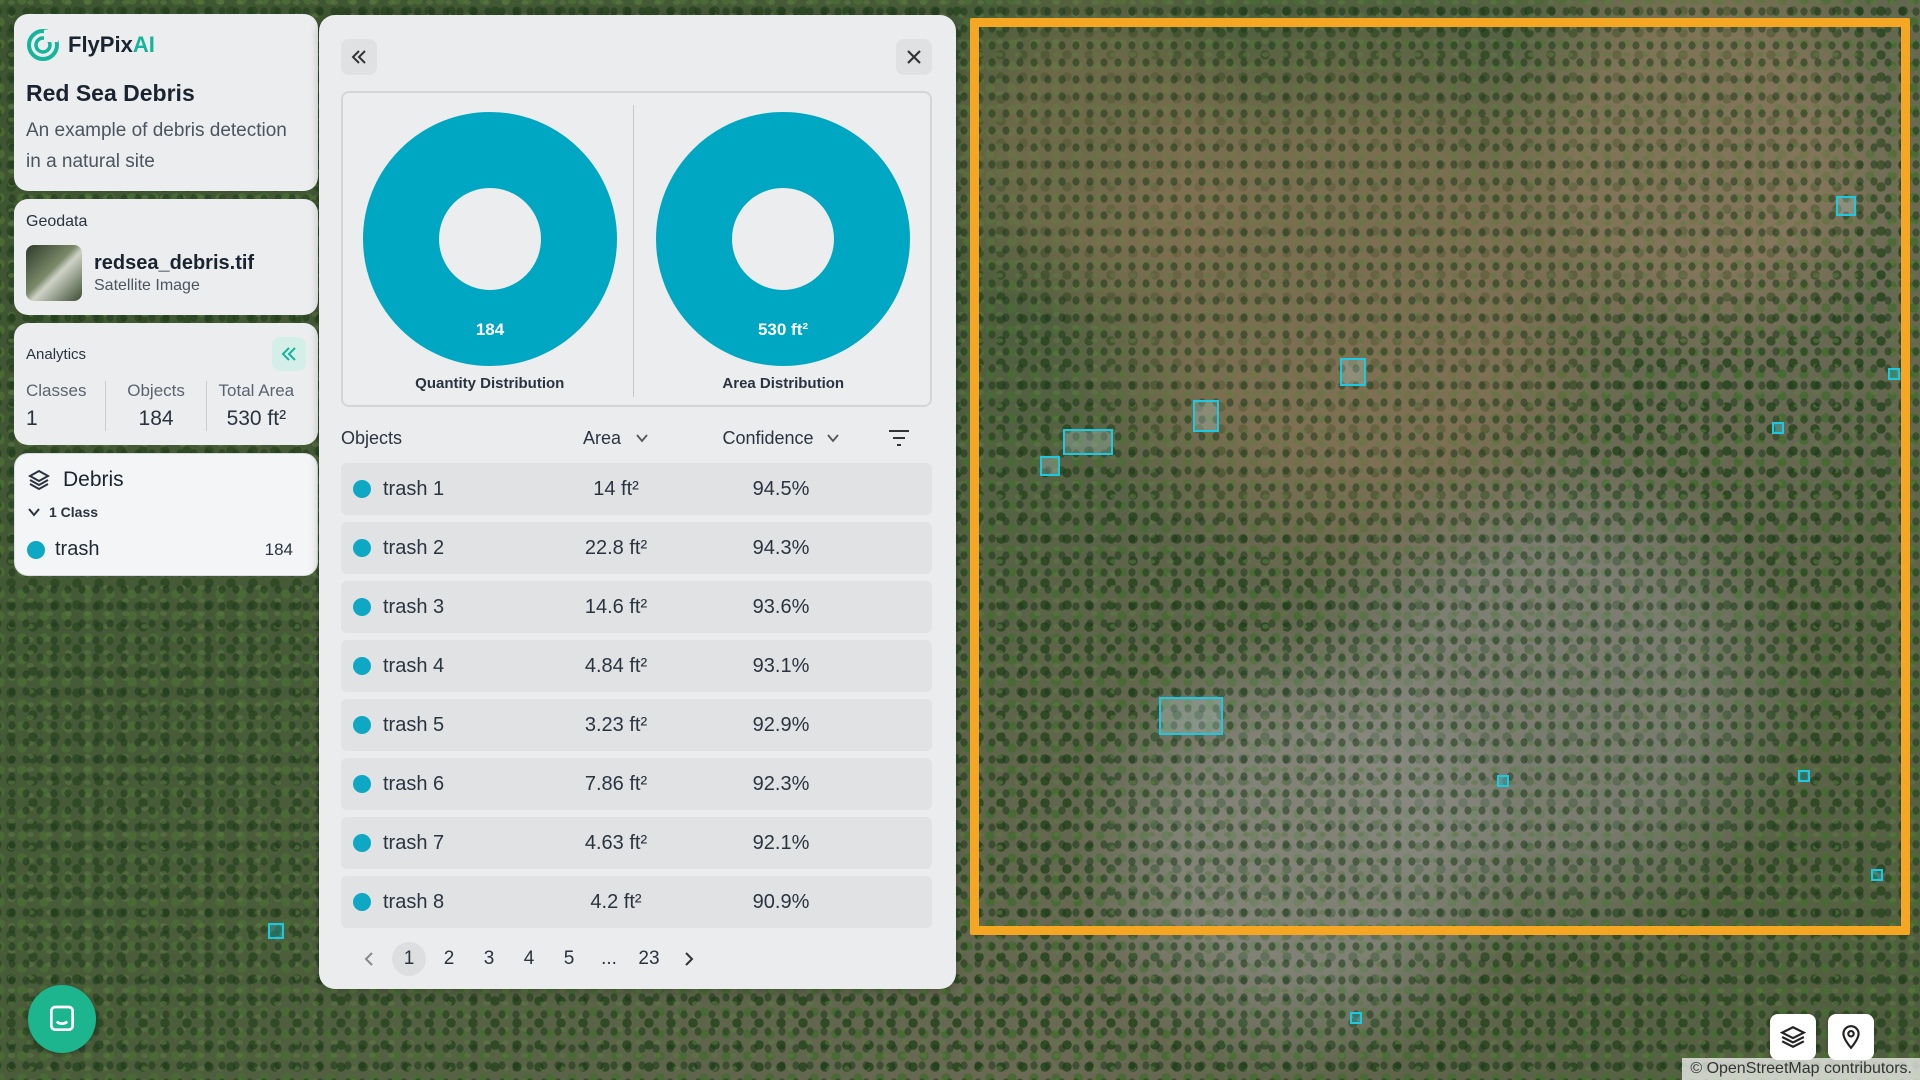 Image resolution: width=1920 pixels, height=1080 pixels. What do you see at coordinates (1801, 1069) in the screenshot?
I see `map-attribution: © OpenStreetMap contributors.` at bounding box center [1801, 1069].